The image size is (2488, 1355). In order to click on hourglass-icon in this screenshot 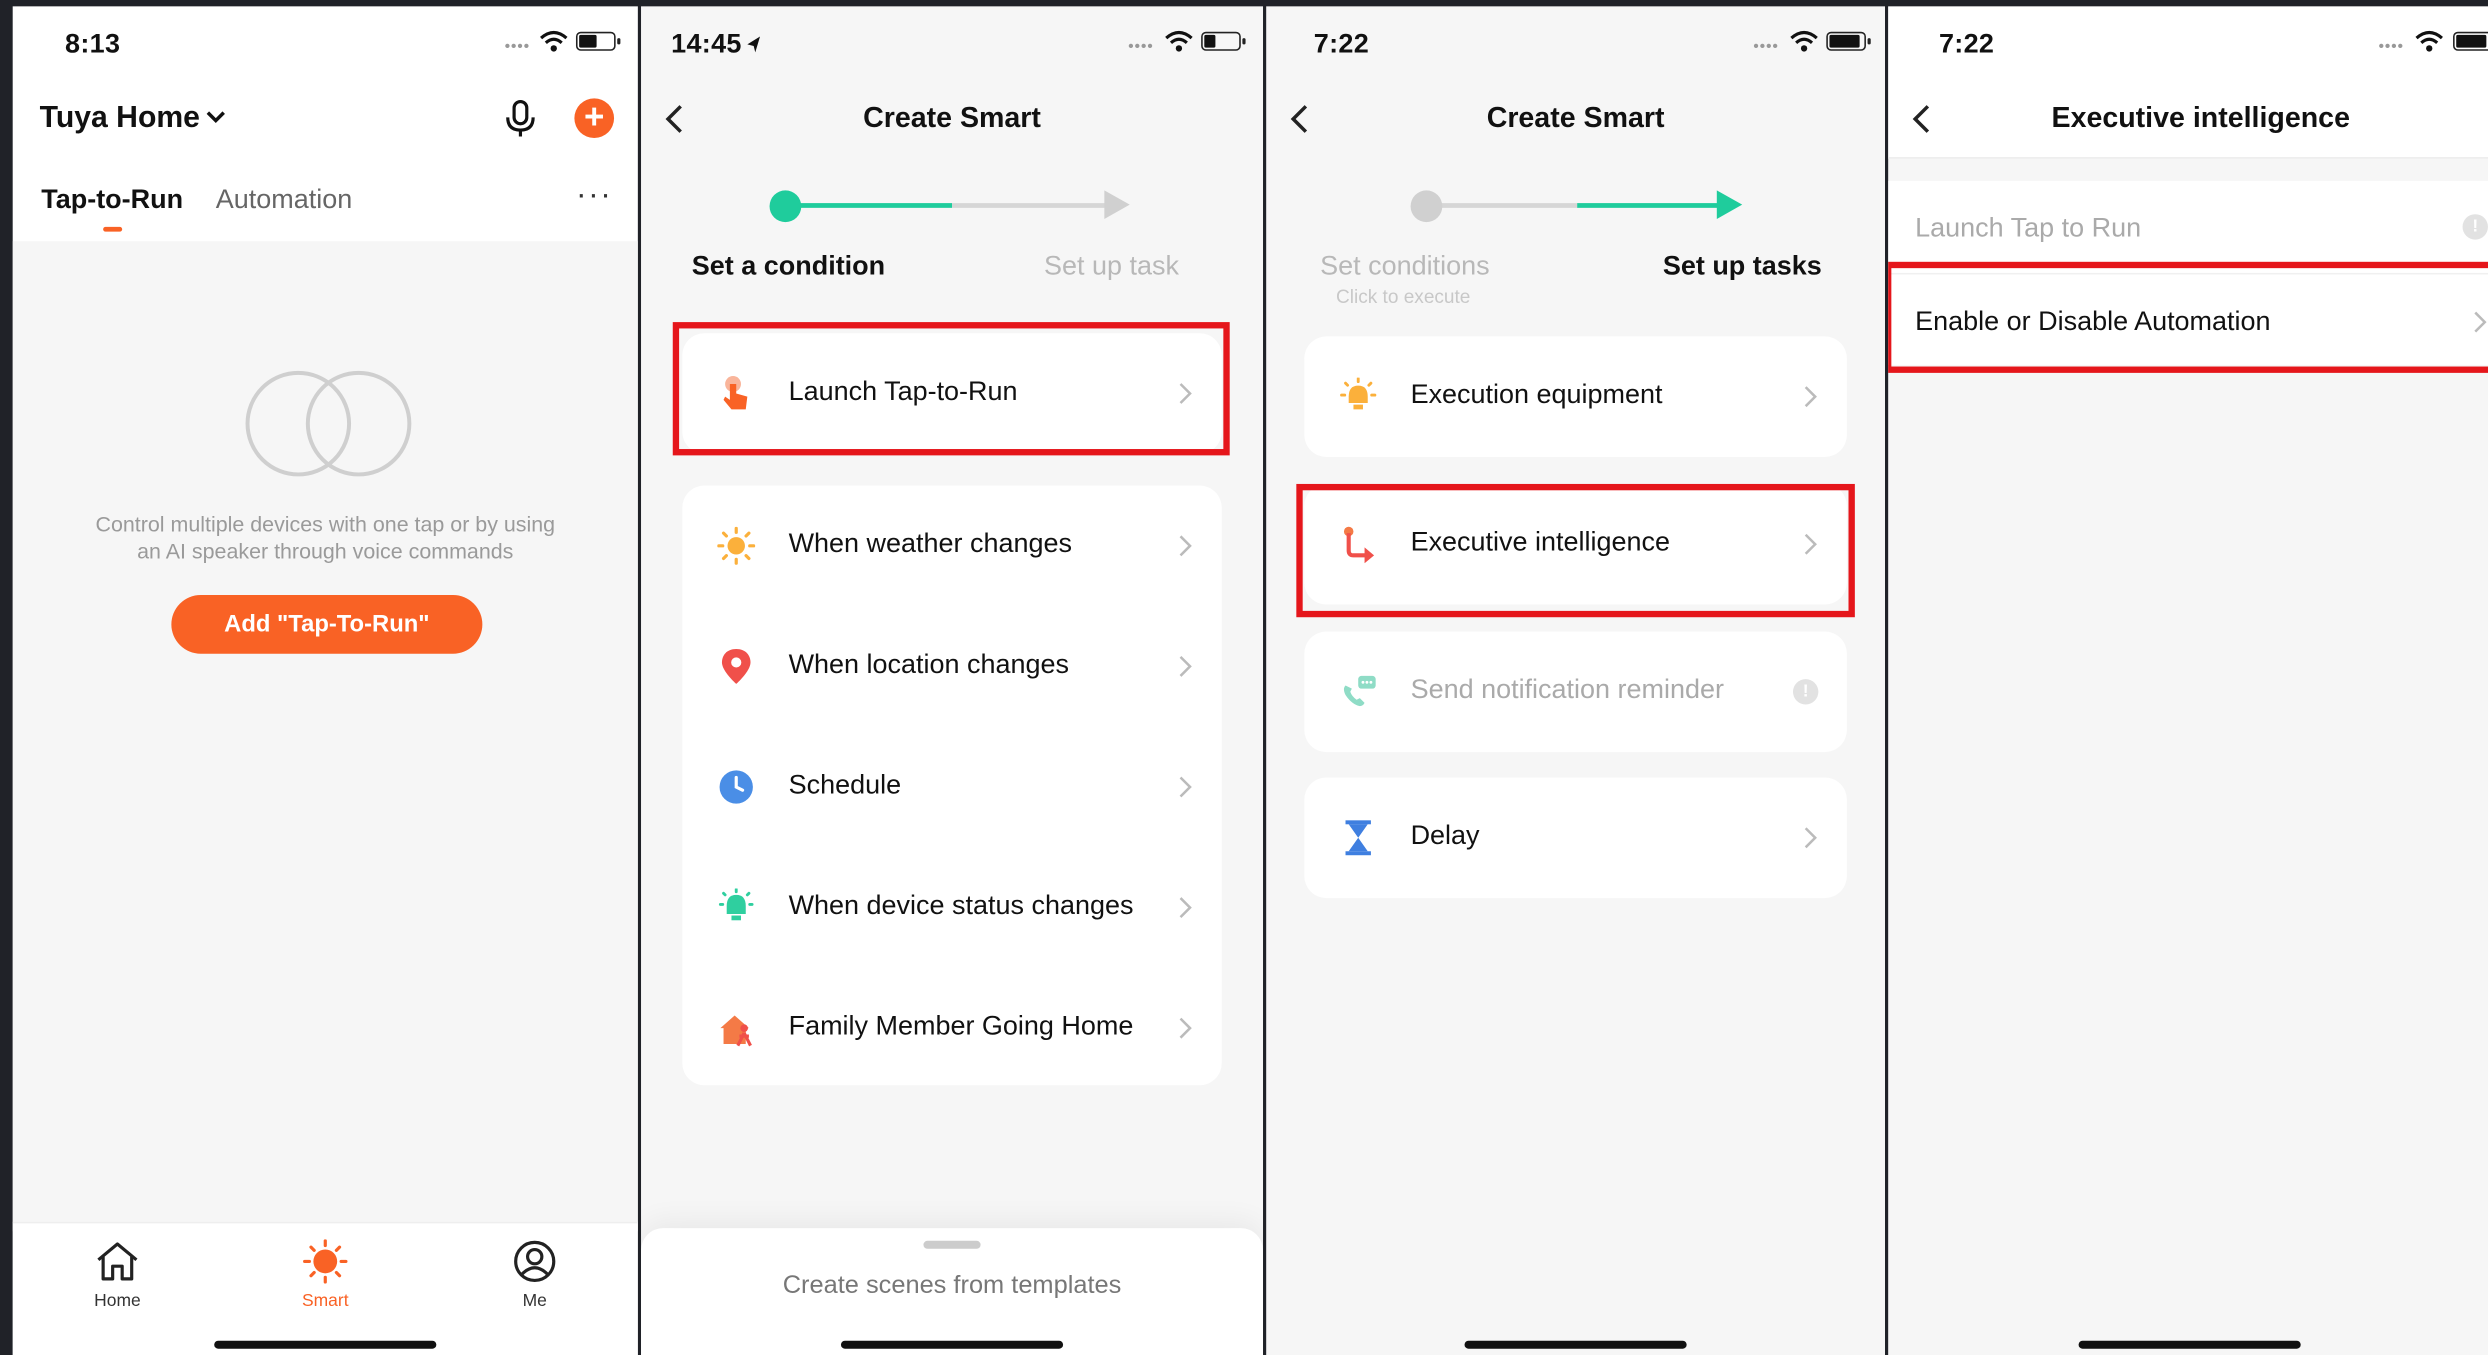, I will do `click(1358, 838)`.